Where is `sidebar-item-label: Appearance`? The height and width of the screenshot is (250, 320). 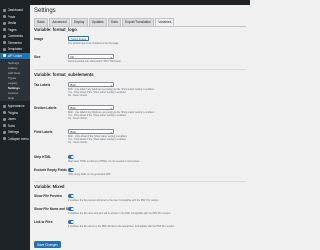 sidebar-item-label: Appearance is located at coordinates (16, 106).